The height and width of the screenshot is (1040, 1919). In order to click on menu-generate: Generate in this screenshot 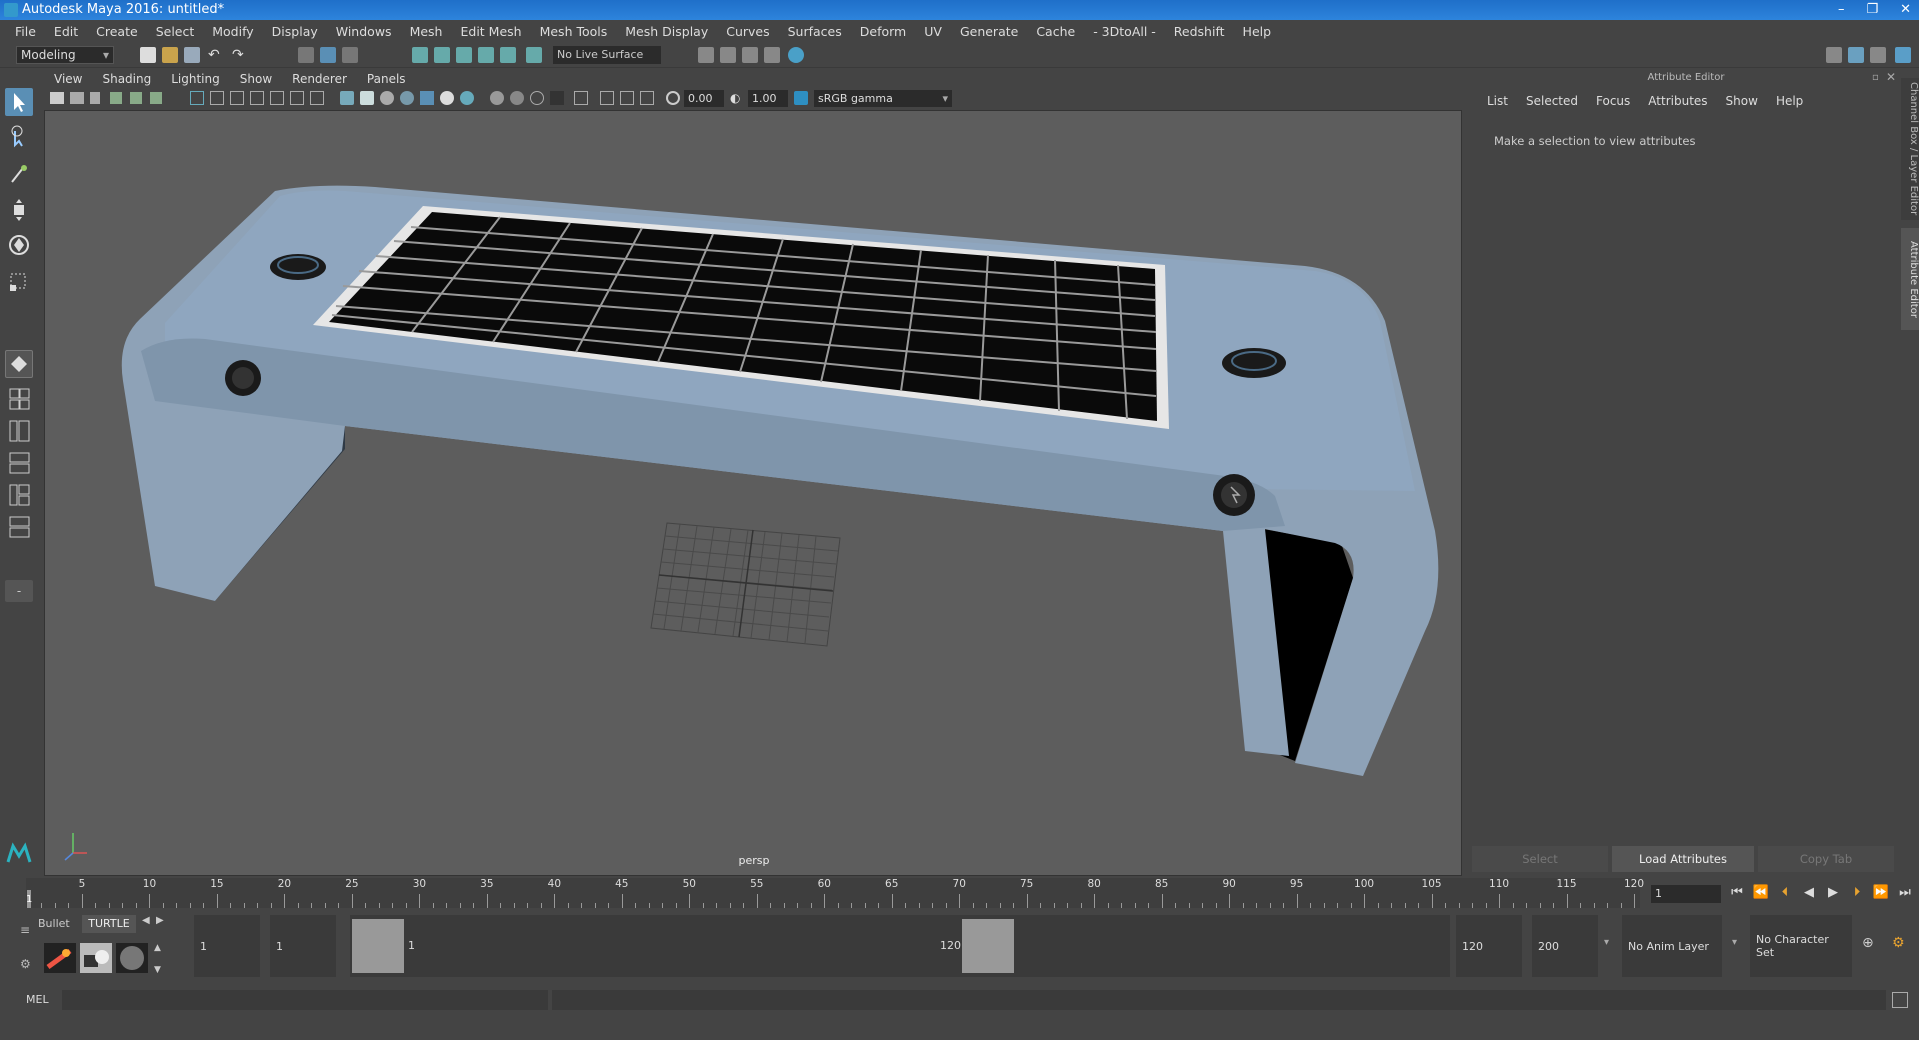, I will do `click(989, 31)`.